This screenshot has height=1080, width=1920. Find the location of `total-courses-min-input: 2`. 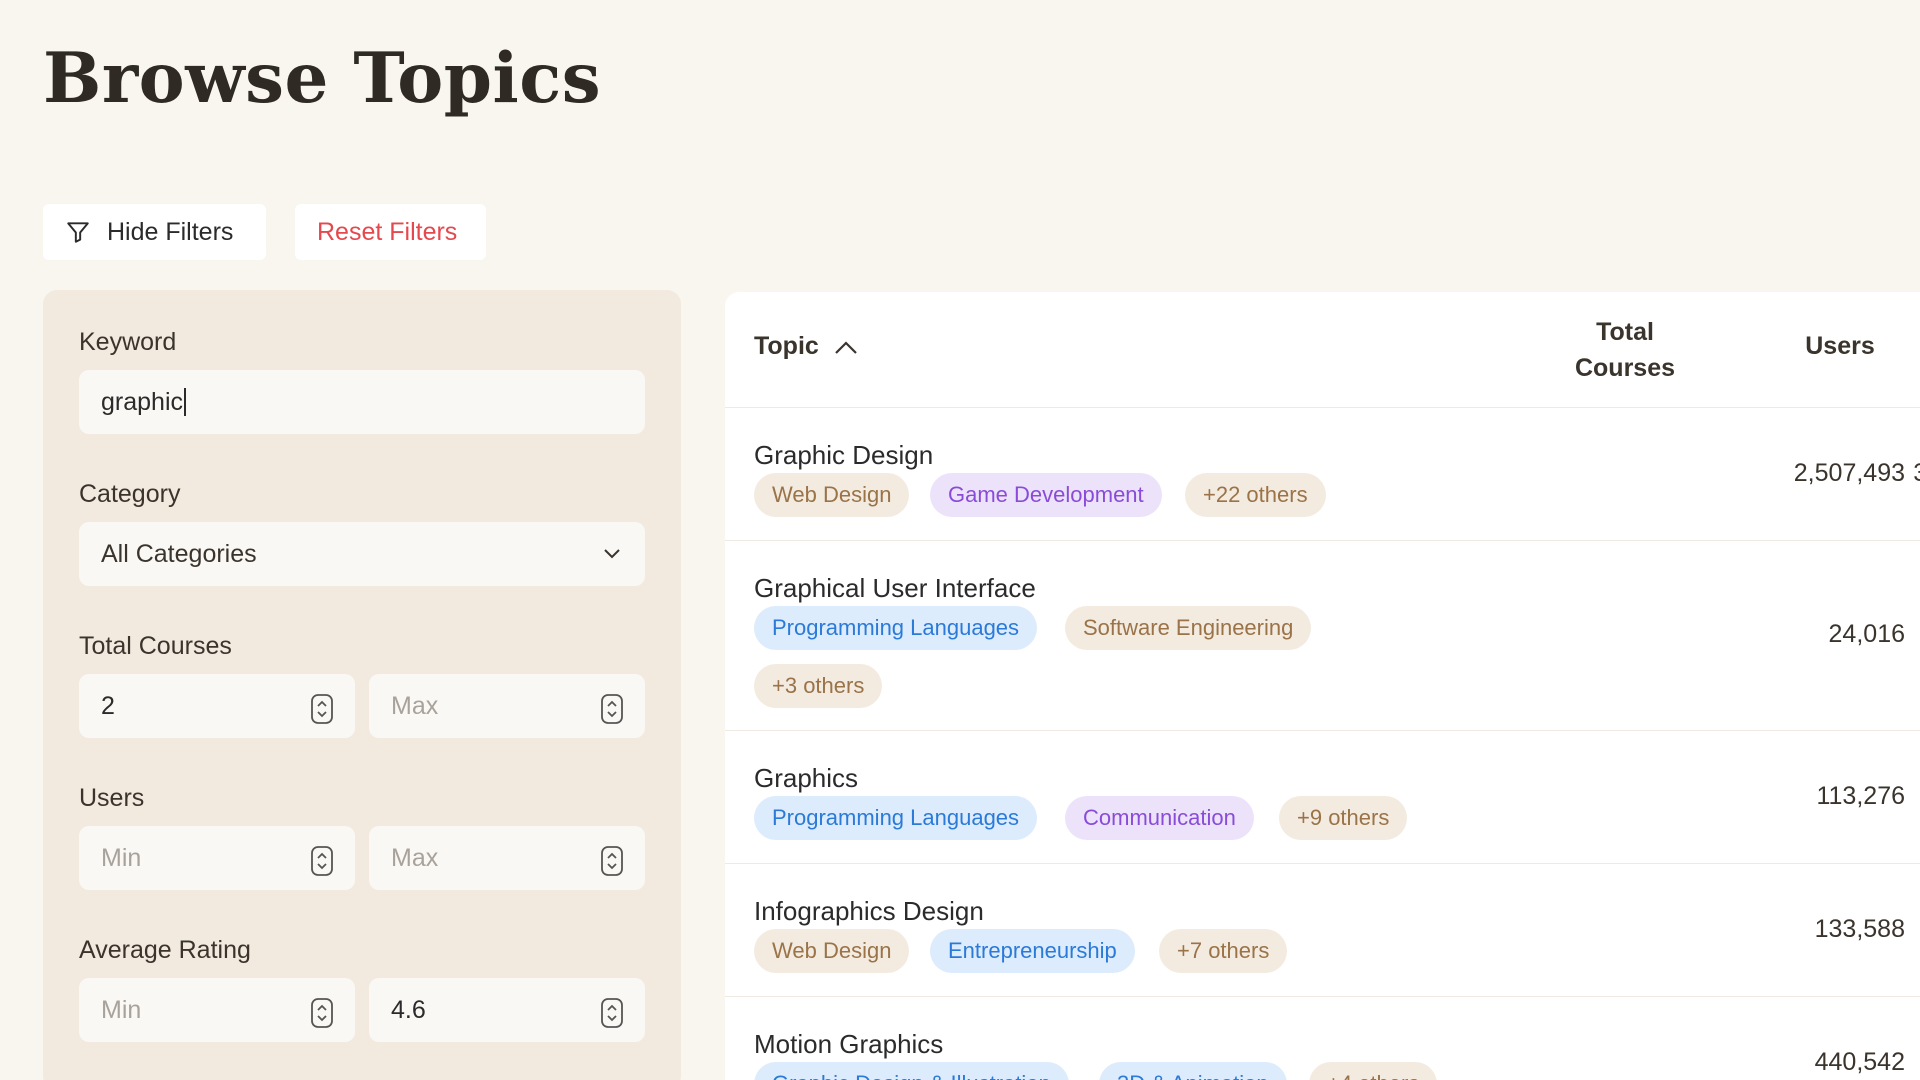

total-courses-min-input: 2 is located at coordinates (217, 706).